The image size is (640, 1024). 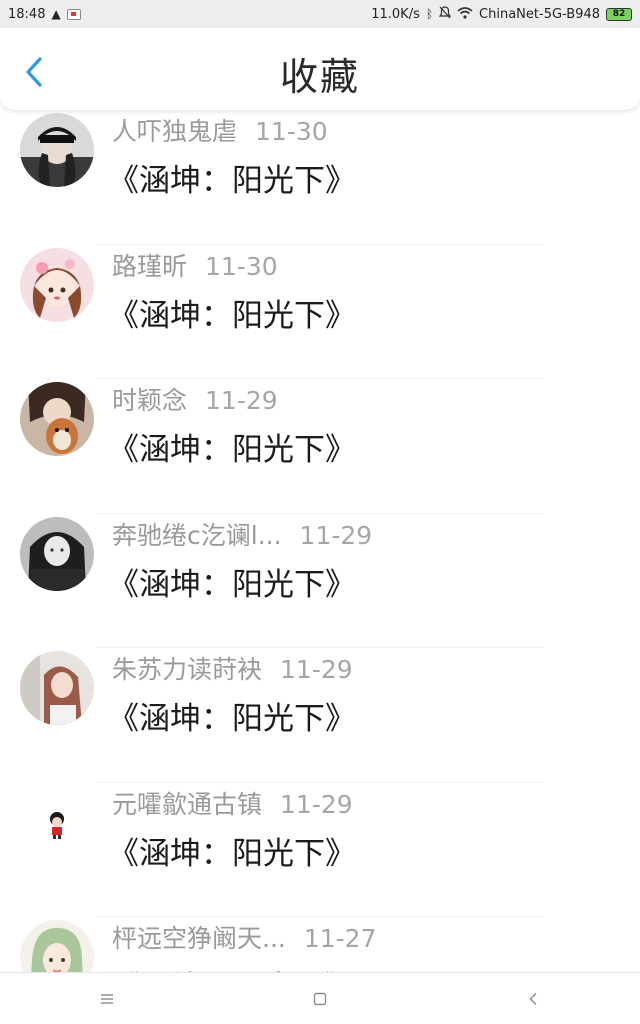 I want to click on item-meta: 路瑾昕 11-30, so click(x=195, y=265).